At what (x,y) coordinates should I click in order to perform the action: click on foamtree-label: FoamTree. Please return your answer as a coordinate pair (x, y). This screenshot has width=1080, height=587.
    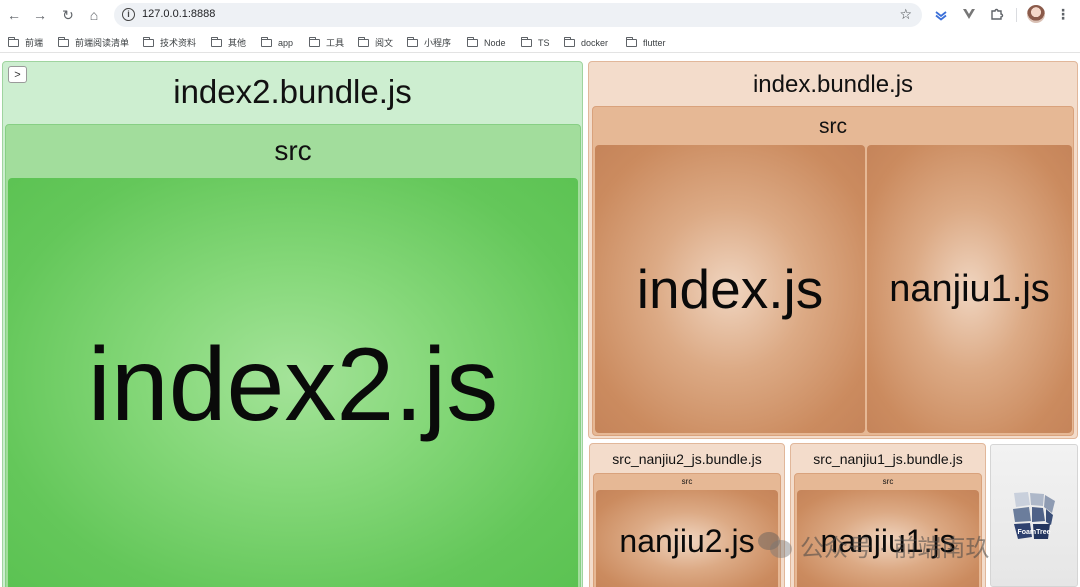
    Looking at the image, I should click on (1034, 532).